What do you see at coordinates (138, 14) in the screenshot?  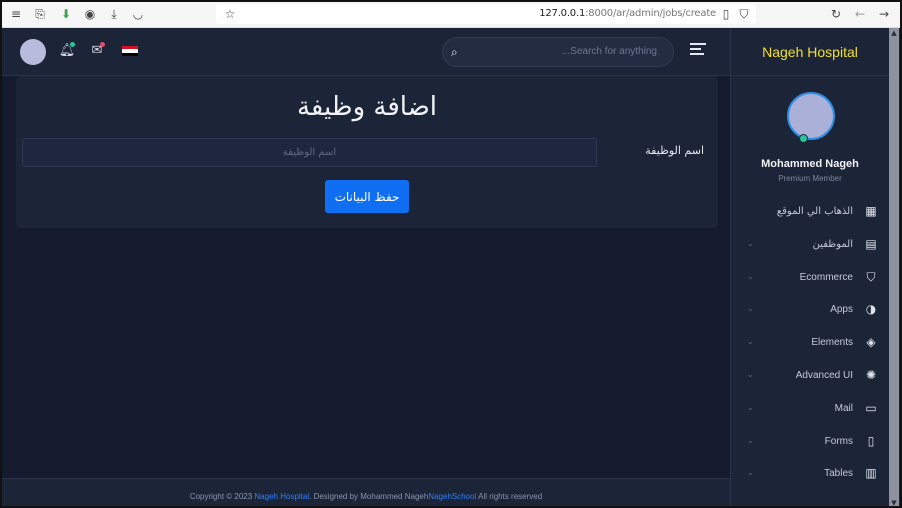 I see `pocket-icon: ◡` at bounding box center [138, 14].